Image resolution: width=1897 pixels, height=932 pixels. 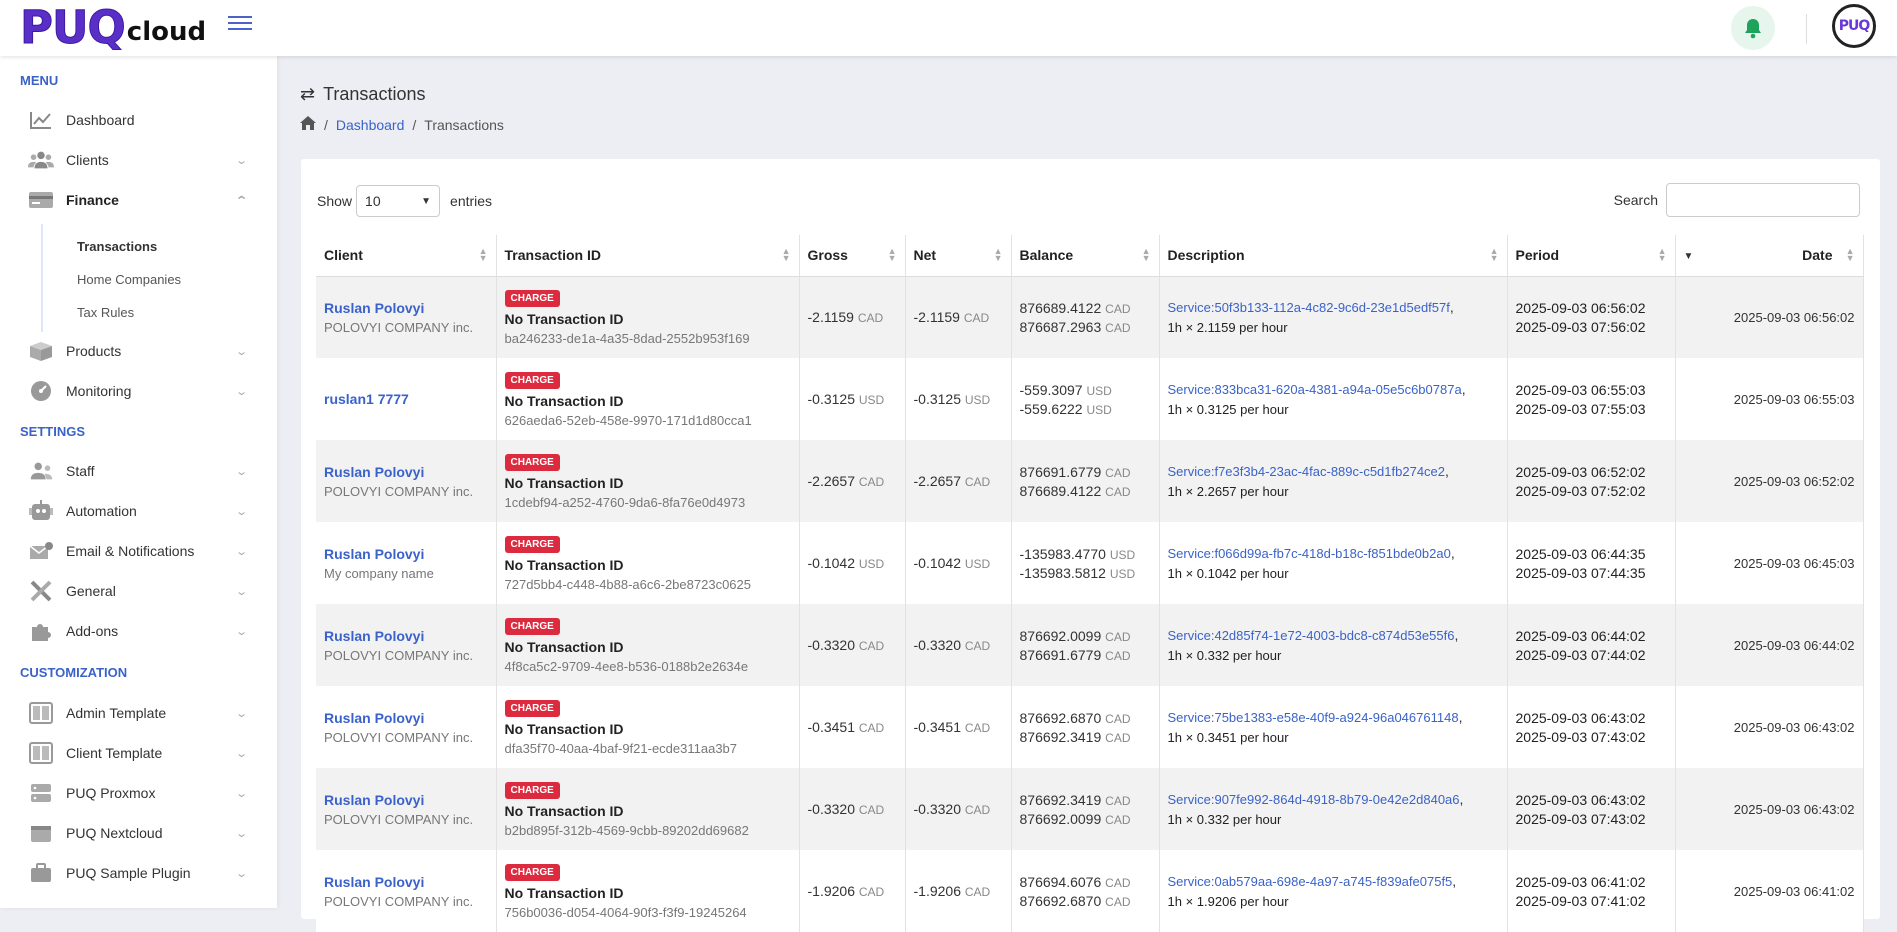 What do you see at coordinates (426, 201) in the screenshot?
I see `chevron-down-icon: ▼` at bounding box center [426, 201].